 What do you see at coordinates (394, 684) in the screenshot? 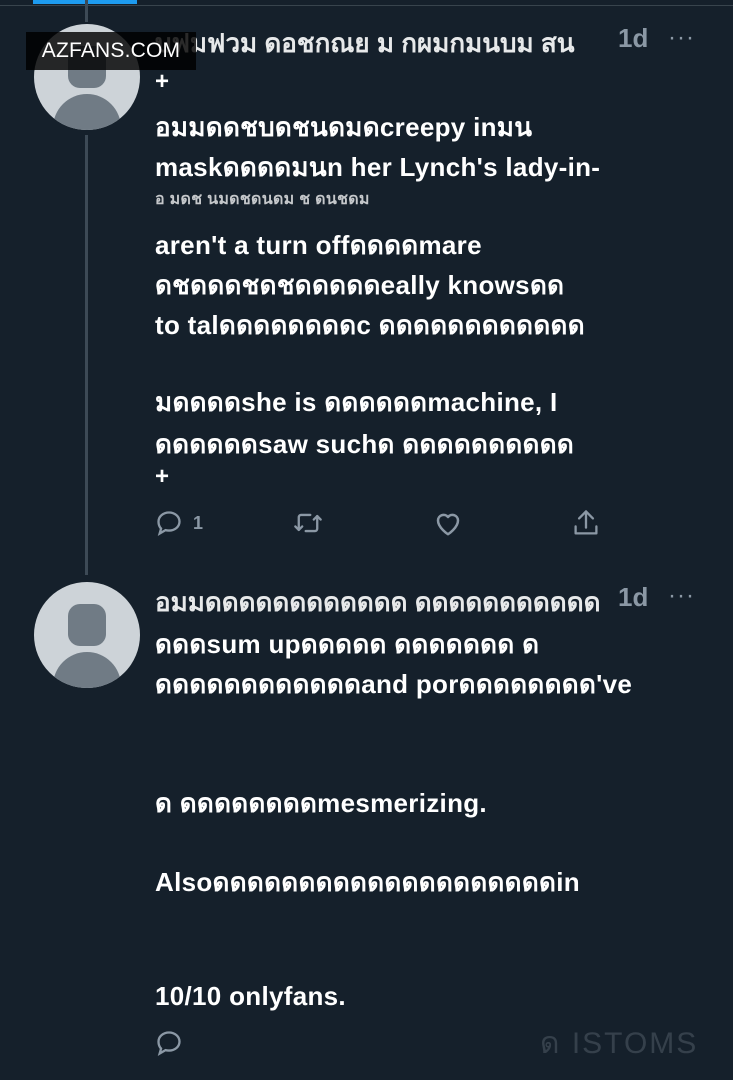
I see `tweet-text-line: ดดดดดดดดดดดดand porดดดดดดดด've` at bounding box center [394, 684].